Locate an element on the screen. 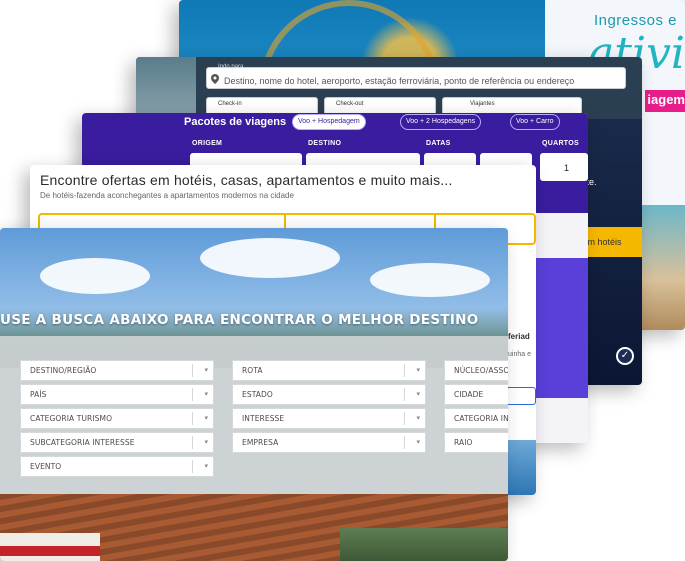 The height and width of the screenshot is (561, 685). rooms-label: QUARTOS is located at coordinates (560, 143).